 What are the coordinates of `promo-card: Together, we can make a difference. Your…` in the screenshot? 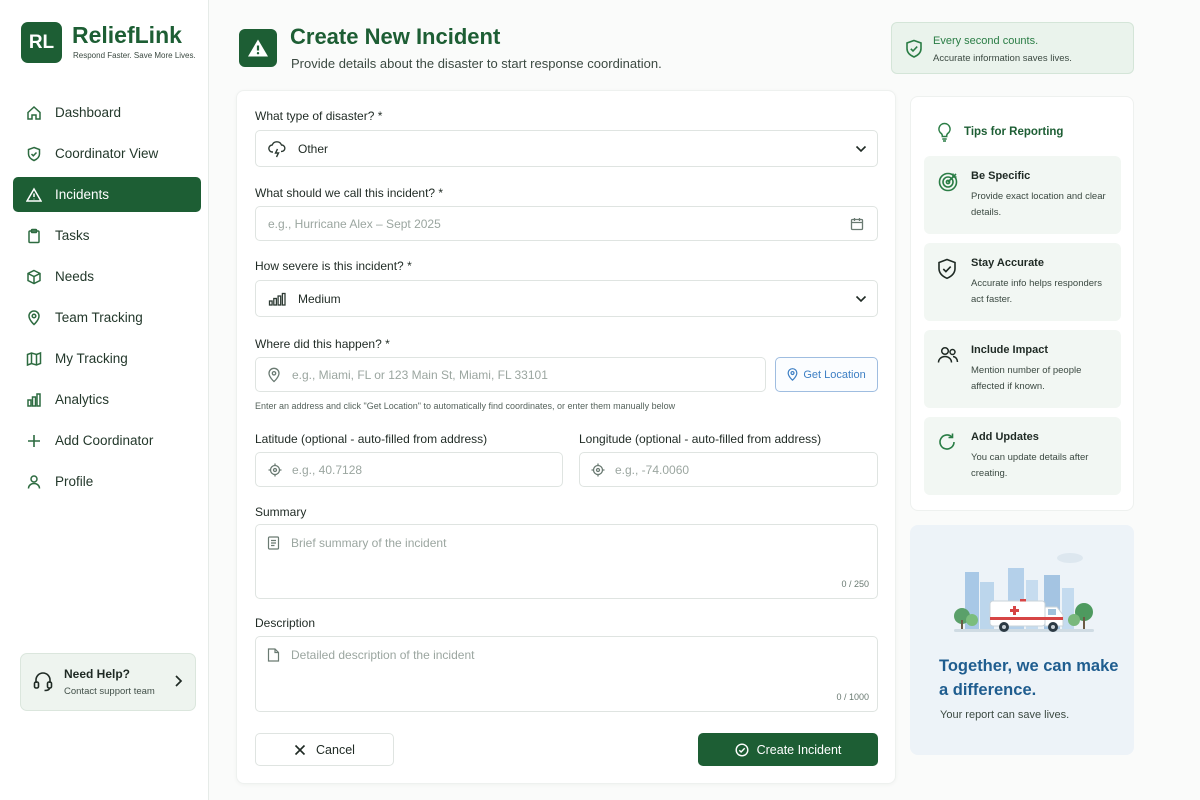 It's located at (1022, 640).